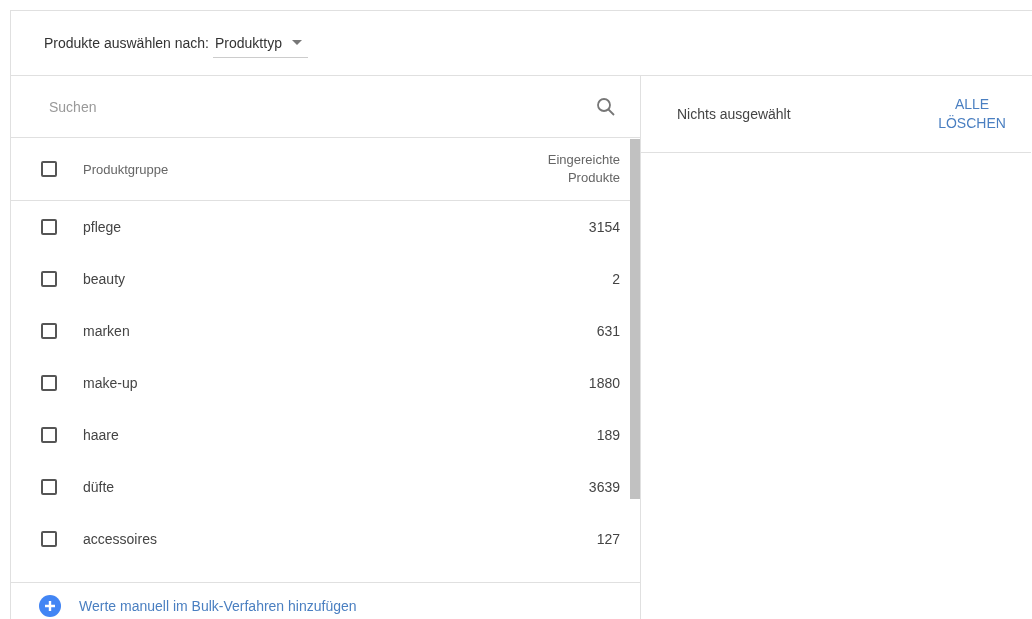 The width and height of the screenshot is (1032, 619). What do you see at coordinates (296, 42) in the screenshot?
I see `caret-icon` at bounding box center [296, 42].